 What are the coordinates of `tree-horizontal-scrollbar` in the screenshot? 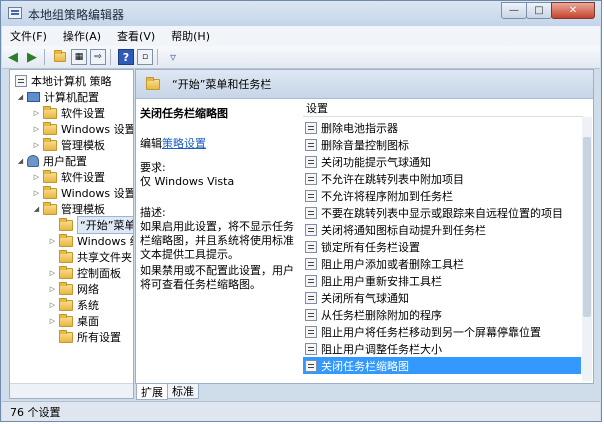 It's located at (71, 390).